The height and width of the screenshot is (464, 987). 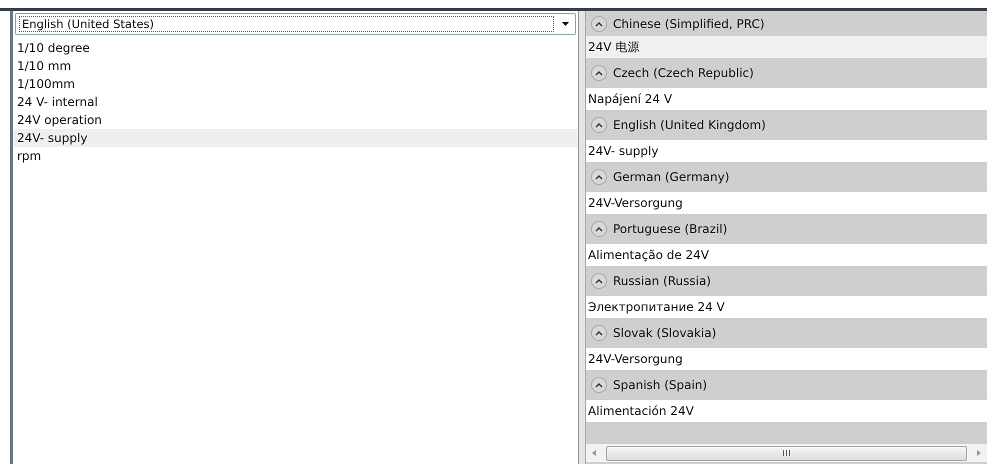 What do you see at coordinates (786, 125) in the screenshot?
I see `group-header: English (United Kingdom)` at bounding box center [786, 125].